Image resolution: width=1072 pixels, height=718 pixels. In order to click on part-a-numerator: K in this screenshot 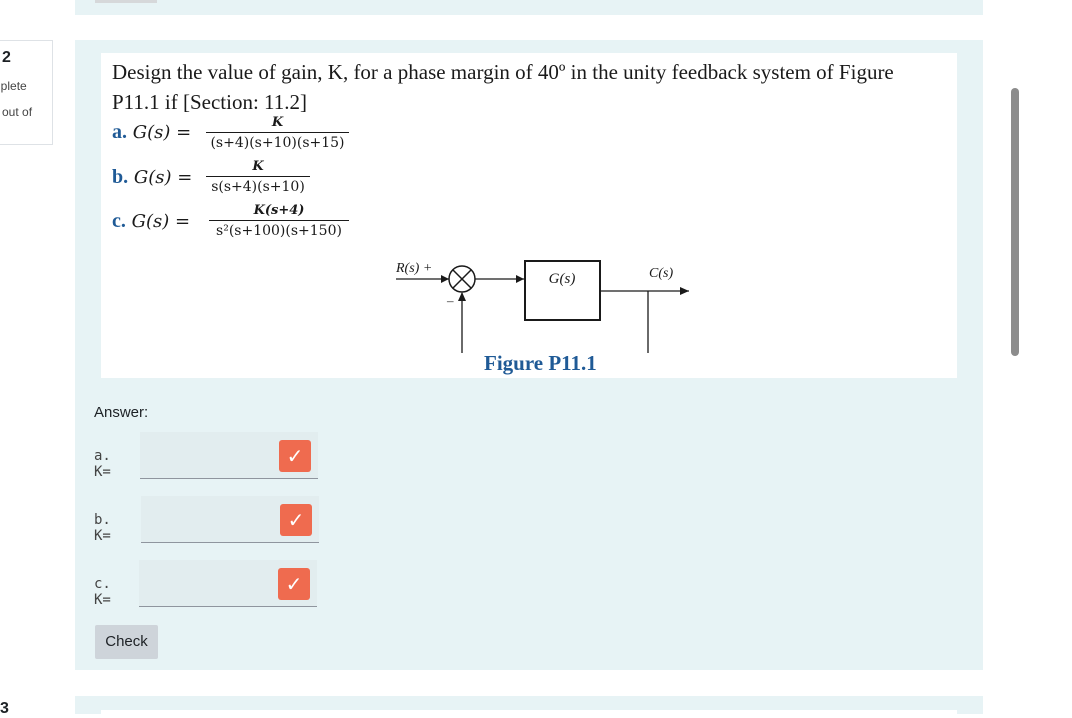, I will do `click(277, 122)`.